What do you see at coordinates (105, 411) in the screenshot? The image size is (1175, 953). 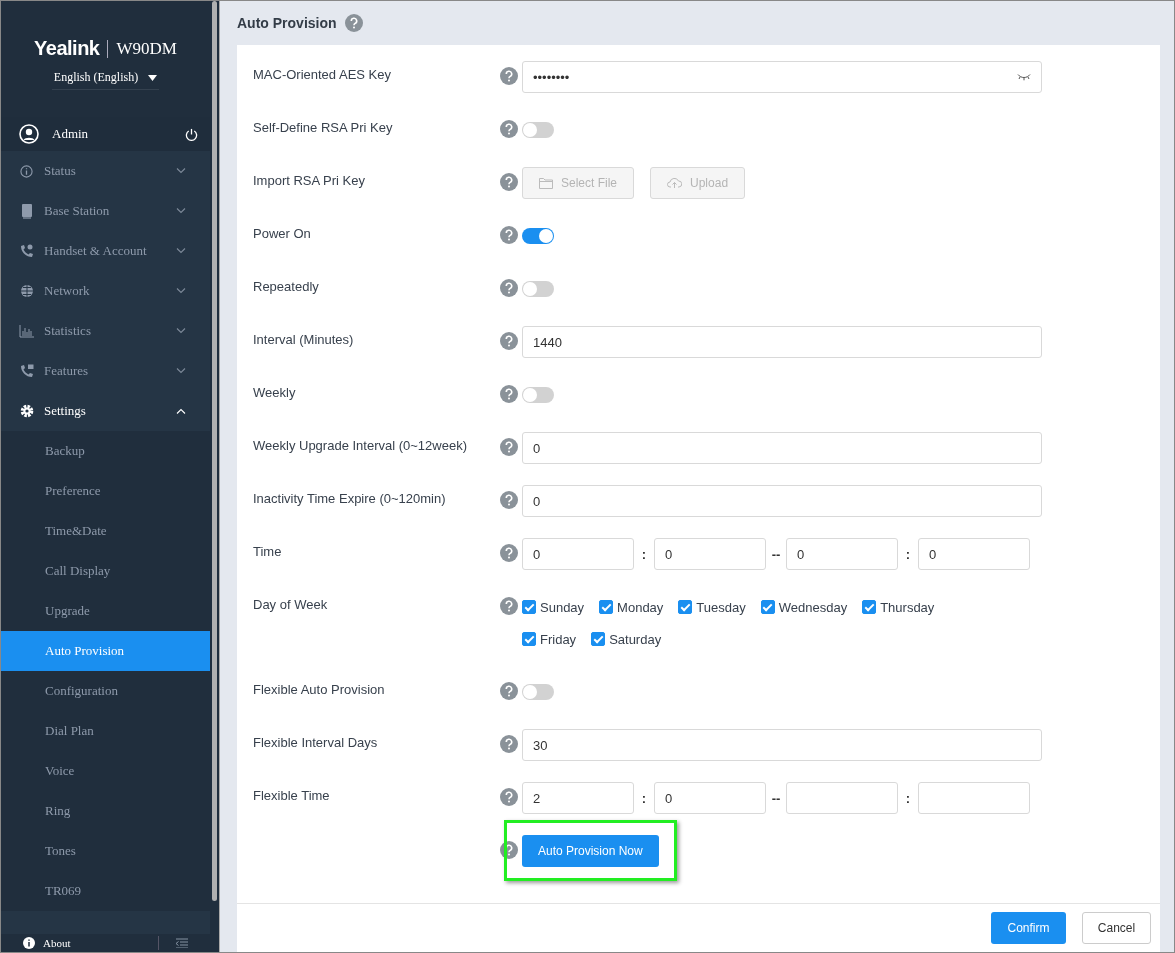 I see `menu-item: Settings` at bounding box center [105, 411].